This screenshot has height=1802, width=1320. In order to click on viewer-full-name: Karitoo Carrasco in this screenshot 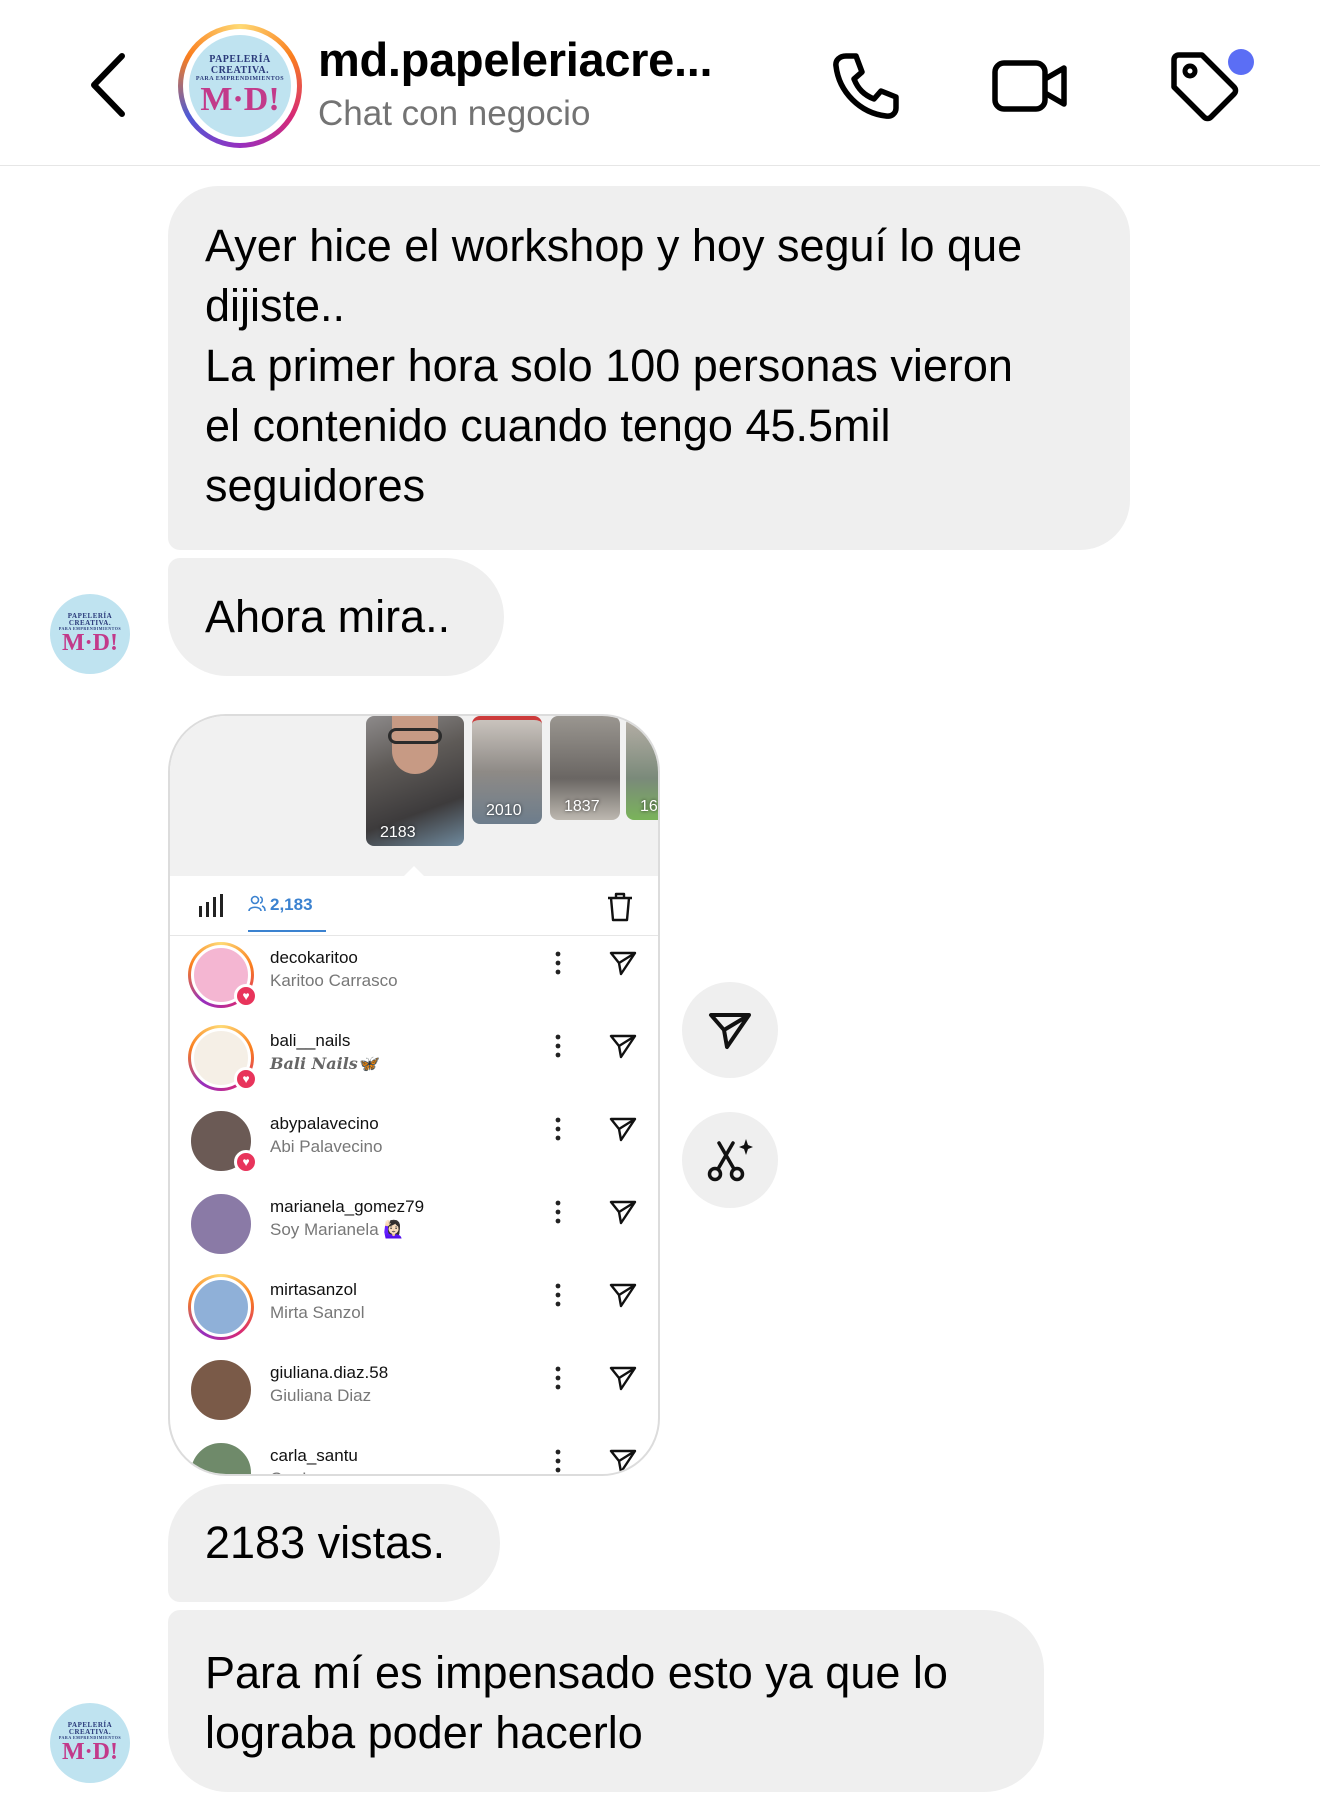, I will do `click(334, 980)`.